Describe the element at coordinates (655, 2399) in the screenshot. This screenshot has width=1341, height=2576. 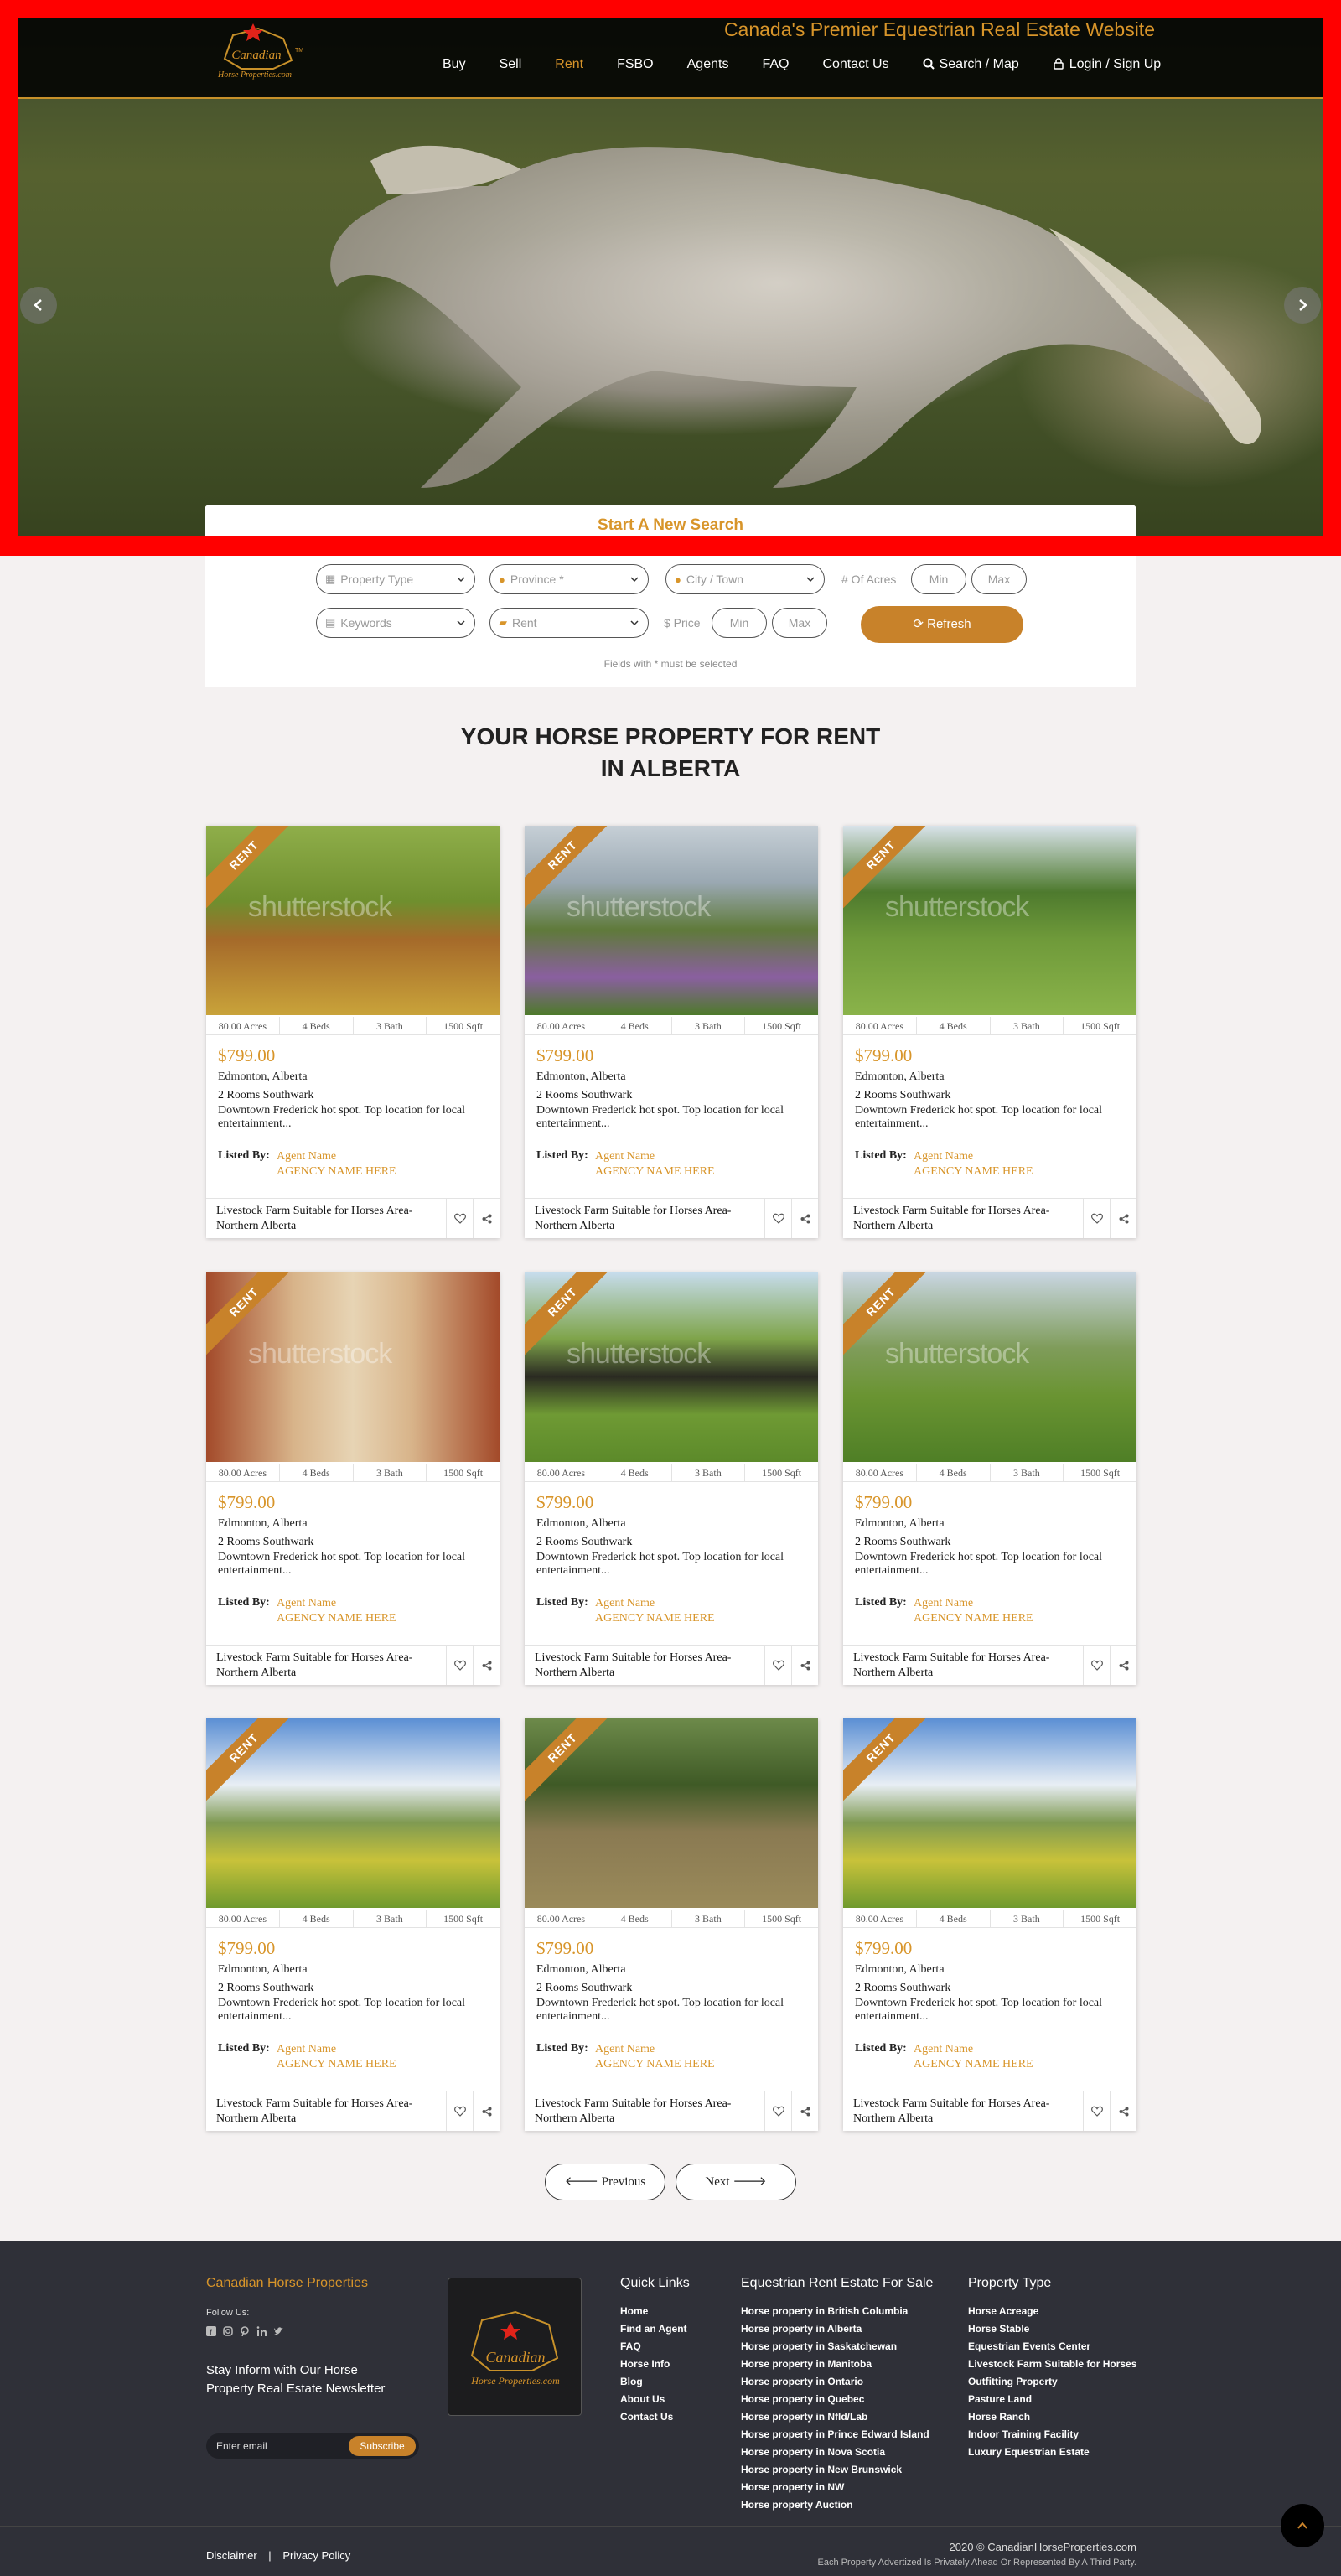
I see `quick-link: About Us` at that location.